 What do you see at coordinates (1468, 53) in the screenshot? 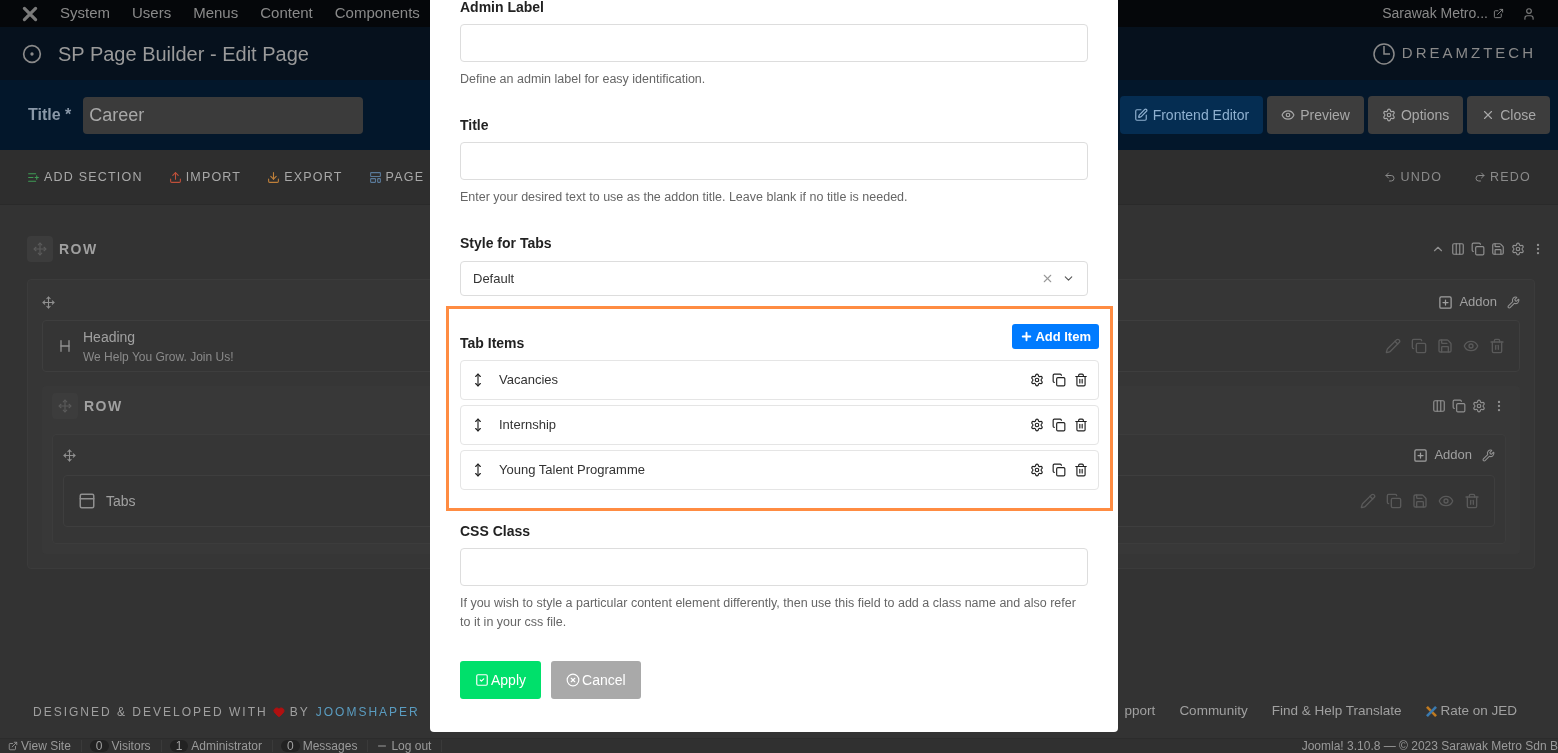
I see `logo-text: DREAMZTECH` at bounding box center [1468, 53].